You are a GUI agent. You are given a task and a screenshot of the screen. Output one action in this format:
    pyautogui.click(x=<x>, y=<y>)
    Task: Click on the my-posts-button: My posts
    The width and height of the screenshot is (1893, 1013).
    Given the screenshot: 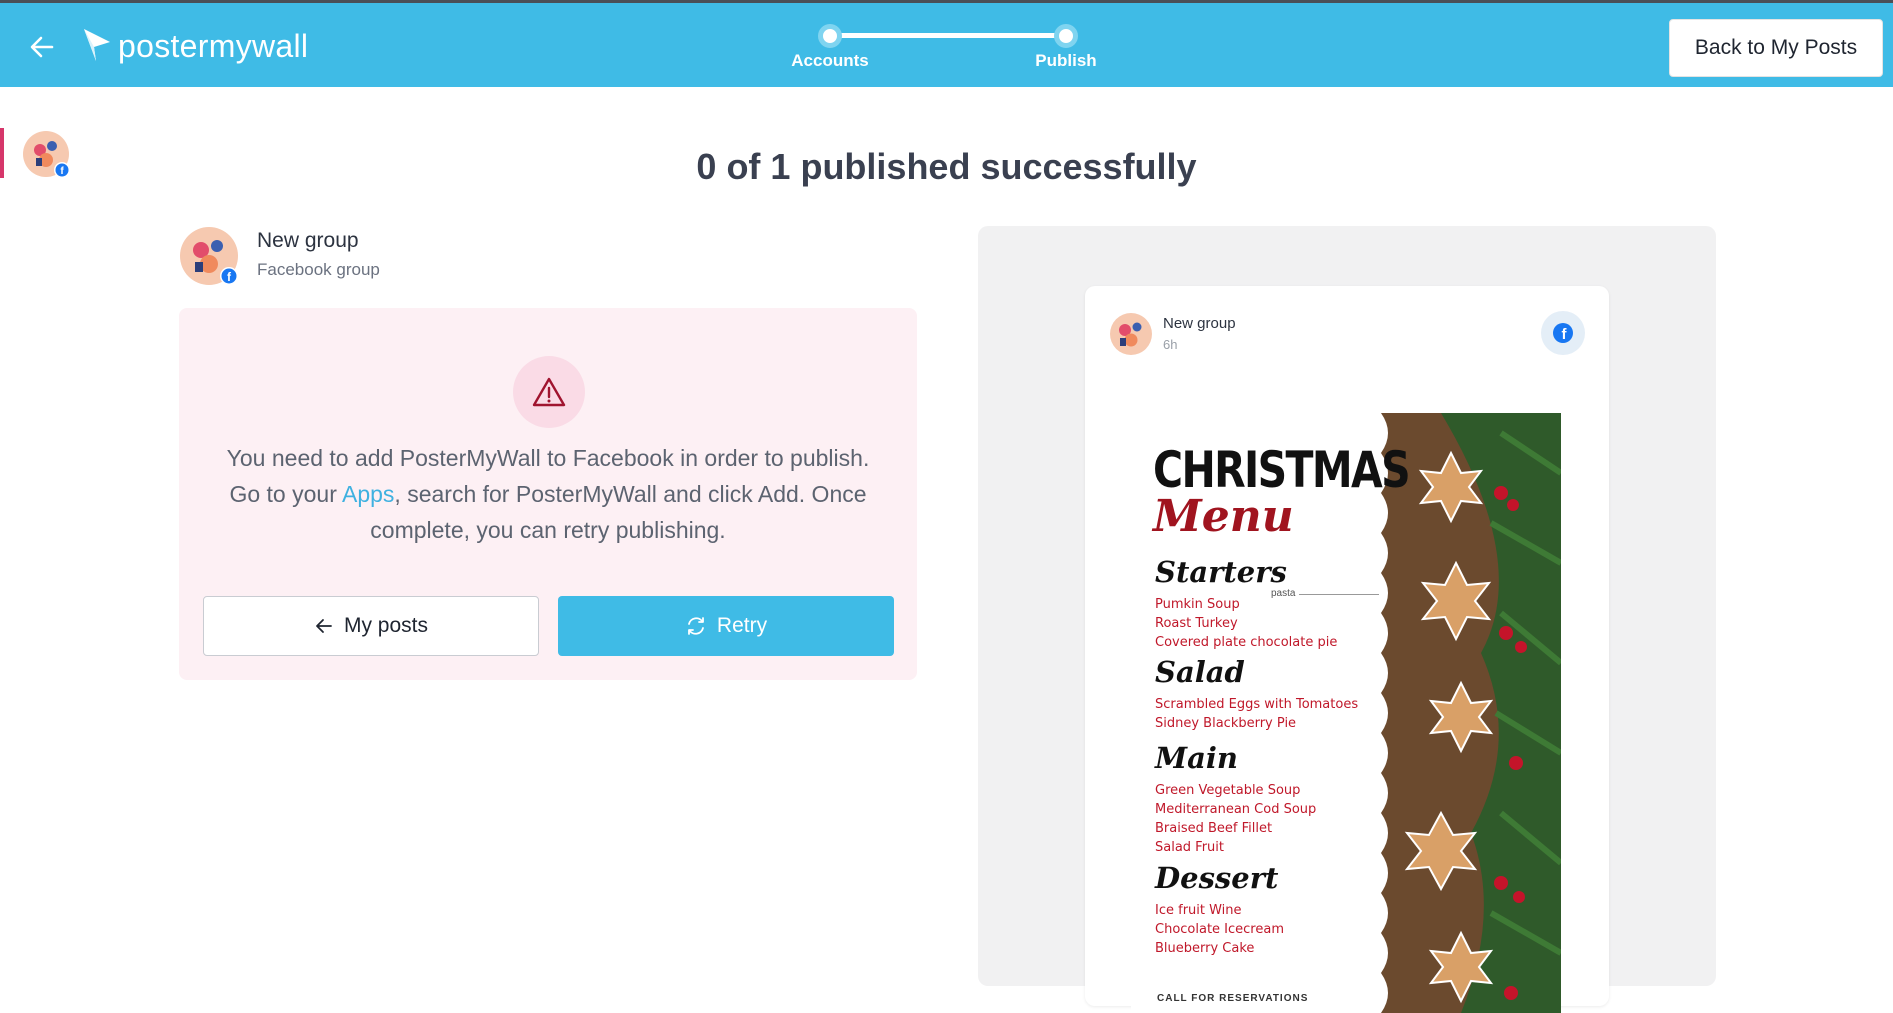 What is the action you would take?
    pyautogui.click(x=371, y=626)
    